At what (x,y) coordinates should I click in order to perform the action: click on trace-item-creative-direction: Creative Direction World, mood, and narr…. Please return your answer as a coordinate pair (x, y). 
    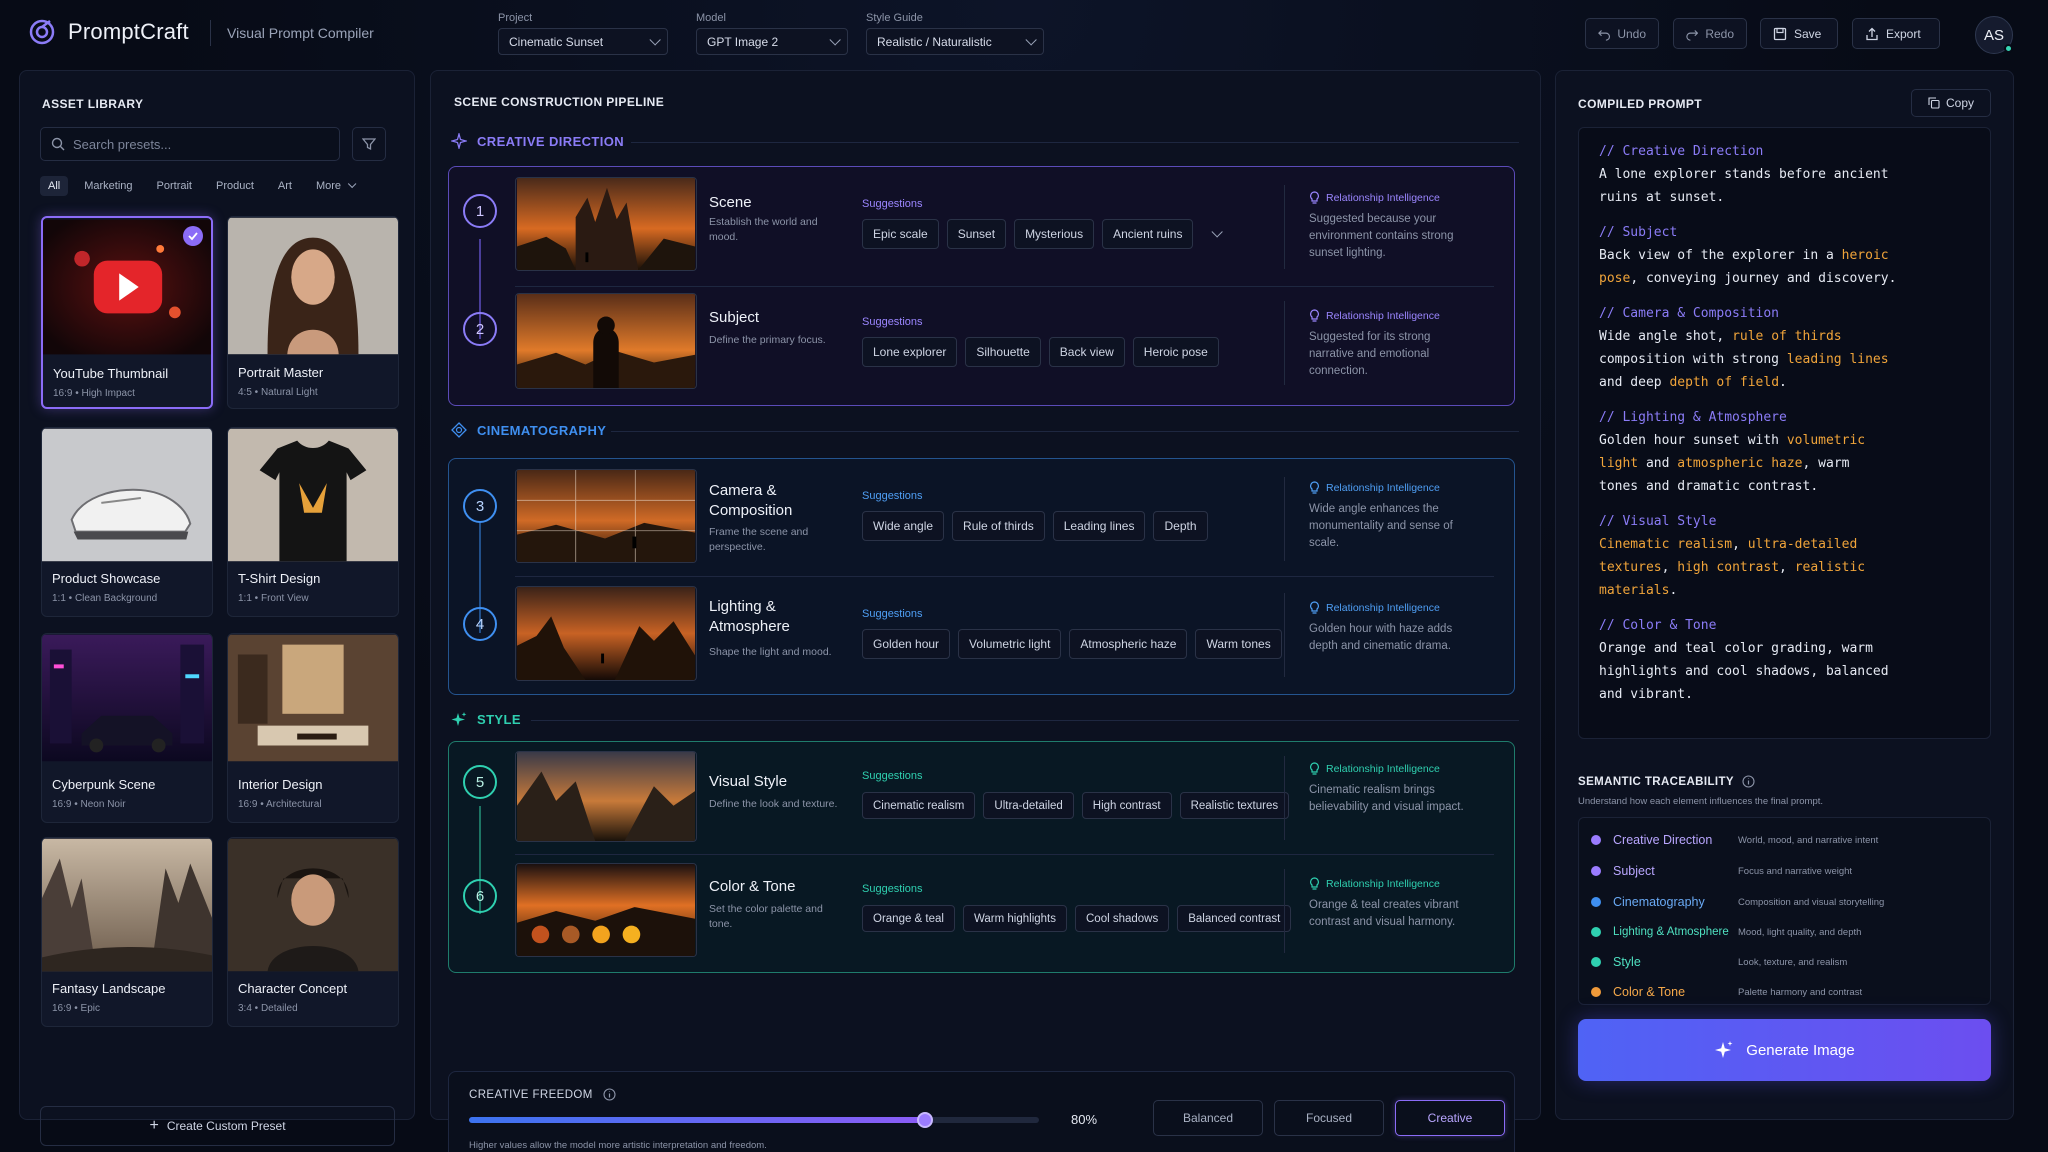
    Looking at the image, I should click on (1734, 840).